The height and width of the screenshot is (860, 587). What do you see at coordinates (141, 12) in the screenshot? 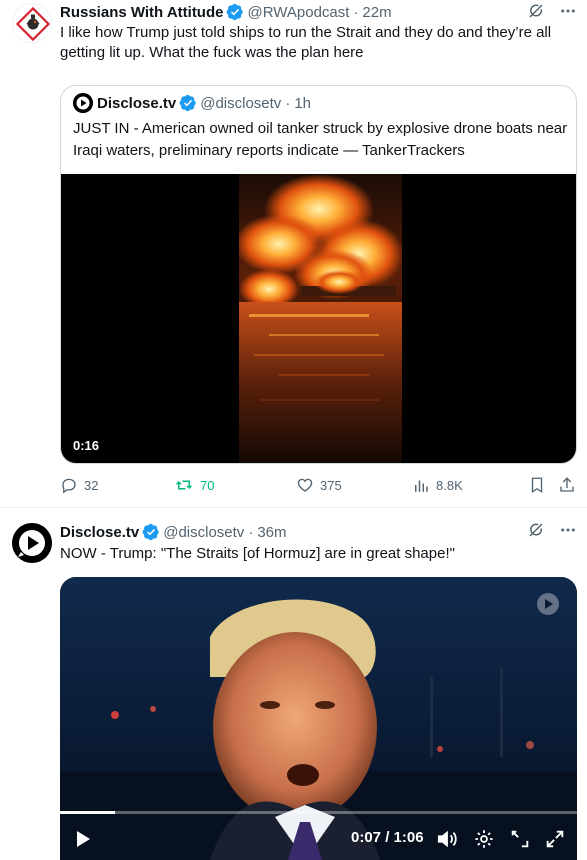
I see `display-name: Russians With Attitude` at bounding box center [141, 12].